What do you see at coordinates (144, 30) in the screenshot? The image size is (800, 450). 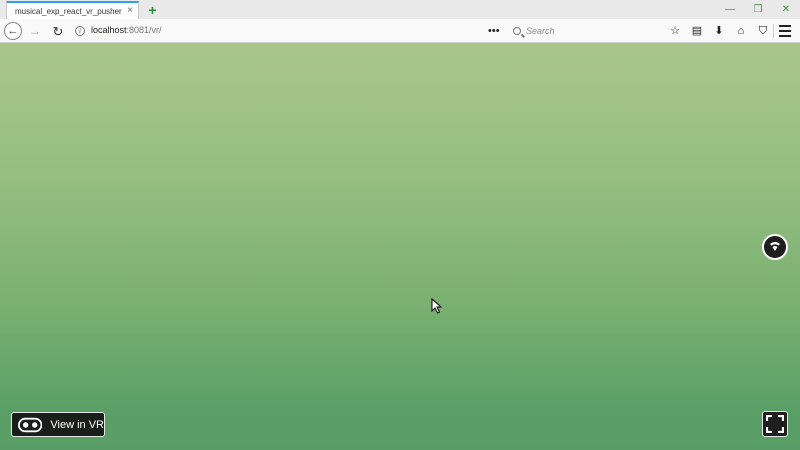 I see `url-path: :8081/vr/` at bounding box center [144, 30].